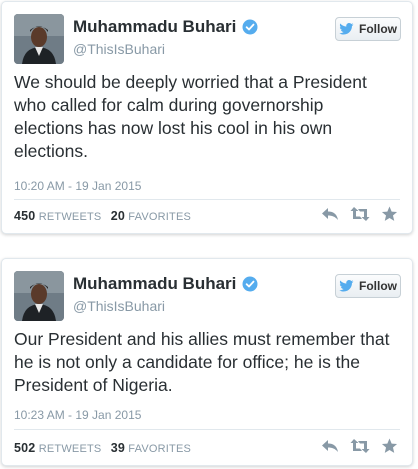 The image size is (418, 469). What do you see at coordinates (105, 216) in the screenshot?
I see `tweet-stats: 450 RETWEETS 20 FAVORITES` at bounding box center [105, 216].